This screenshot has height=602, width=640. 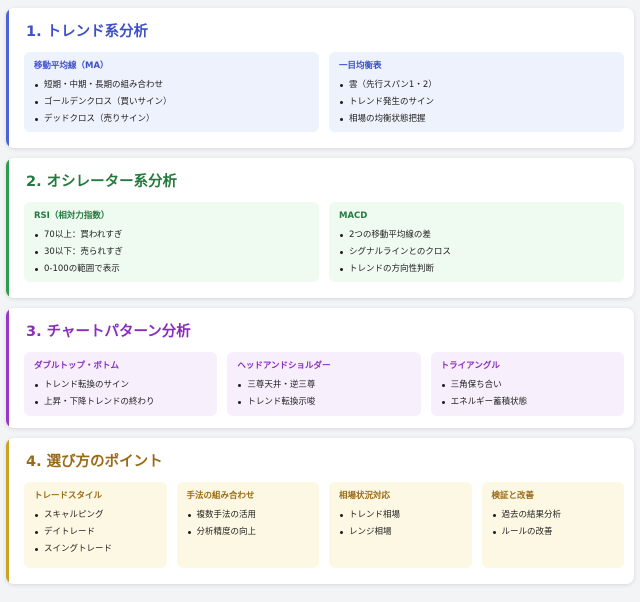 I want to click on list-item: 0-100の範囲で表示, so click(x=172, y=269).